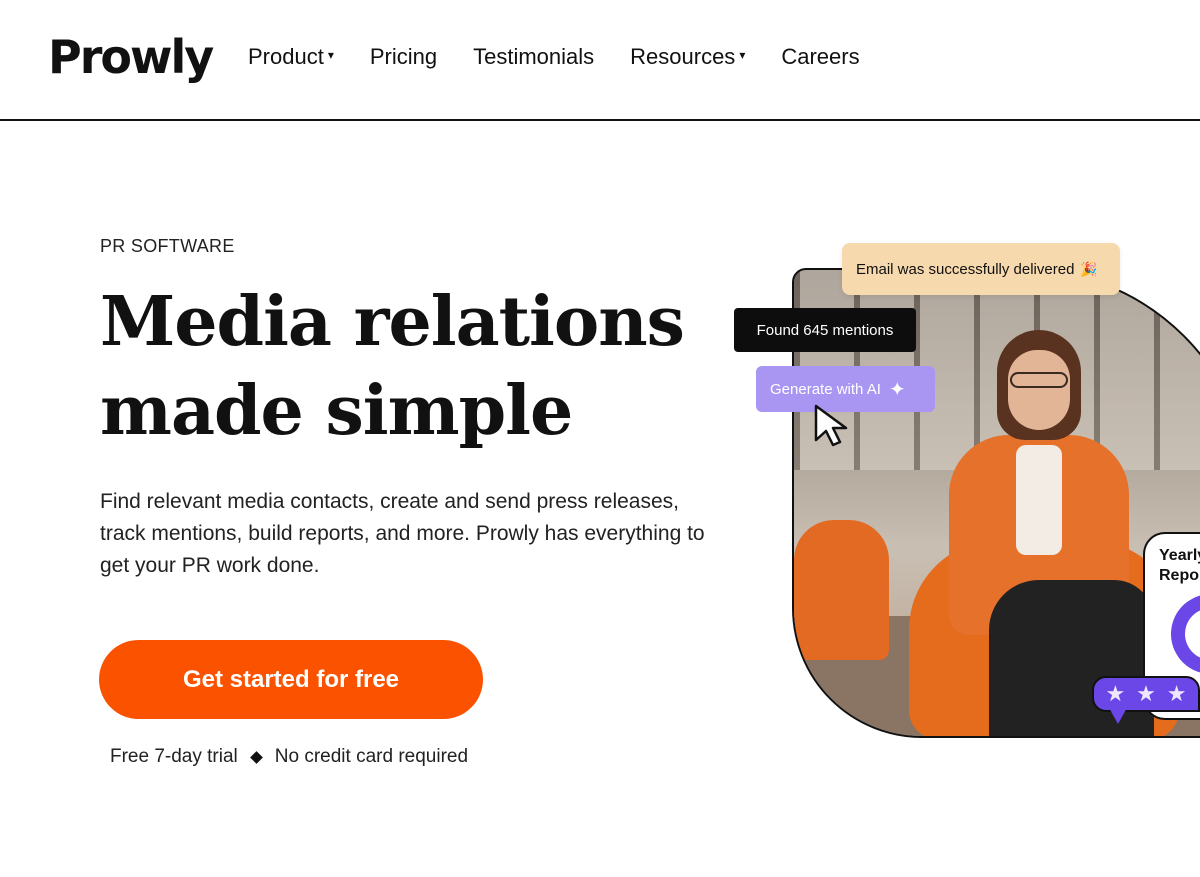 This screenshot has height=877, width=1200. Describe the element at coordinates (1089, 268) in the screenshot. I see `party-popper-icon: 🎉` at that location.